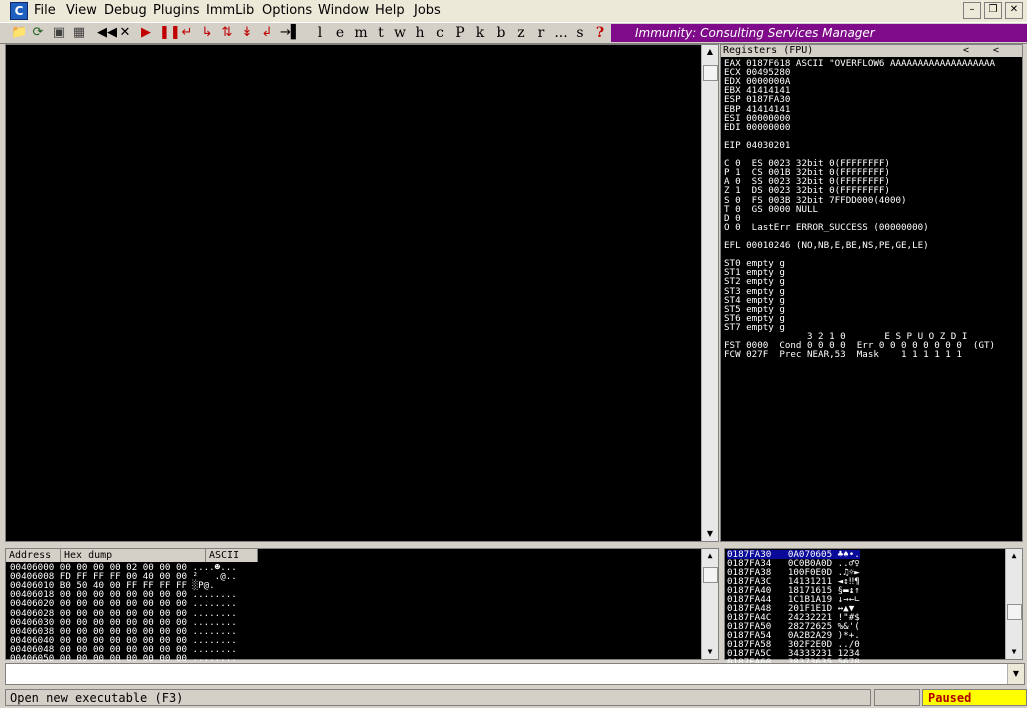 The height and width of the screenshot is (708, 1027). What do you see at coordinates (757, 127) in the screenshot?
I see `register-line: EDI 00000000` at bounding box center [757, 127].